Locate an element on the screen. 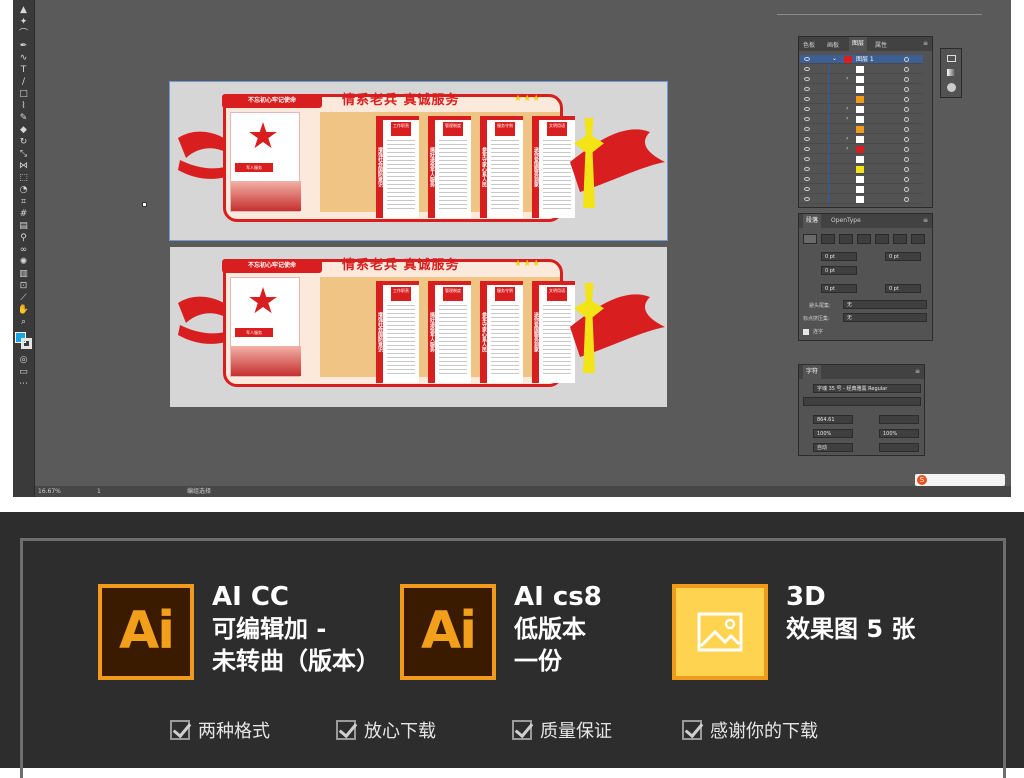 The image size is (1024, 778). justify-left-button is located at coordinates (864, 239).